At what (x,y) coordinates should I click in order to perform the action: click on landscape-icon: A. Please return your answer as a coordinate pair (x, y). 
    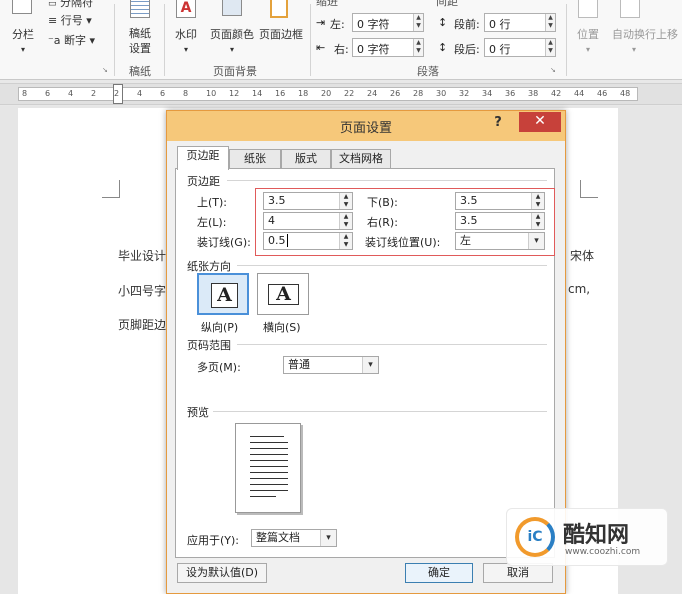
    Looking at the image, I should click on (283, 294).